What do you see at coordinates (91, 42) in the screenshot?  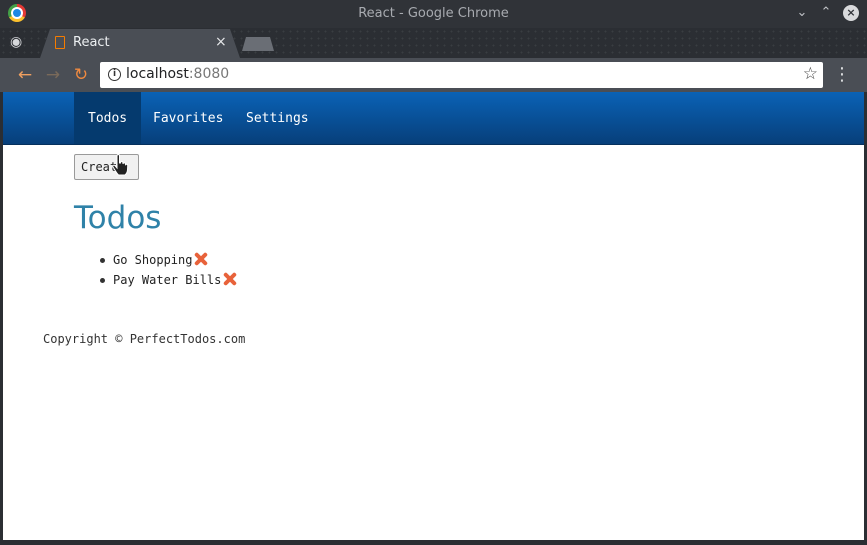 I see `tab-title: React` at bounding box center [91, 42].